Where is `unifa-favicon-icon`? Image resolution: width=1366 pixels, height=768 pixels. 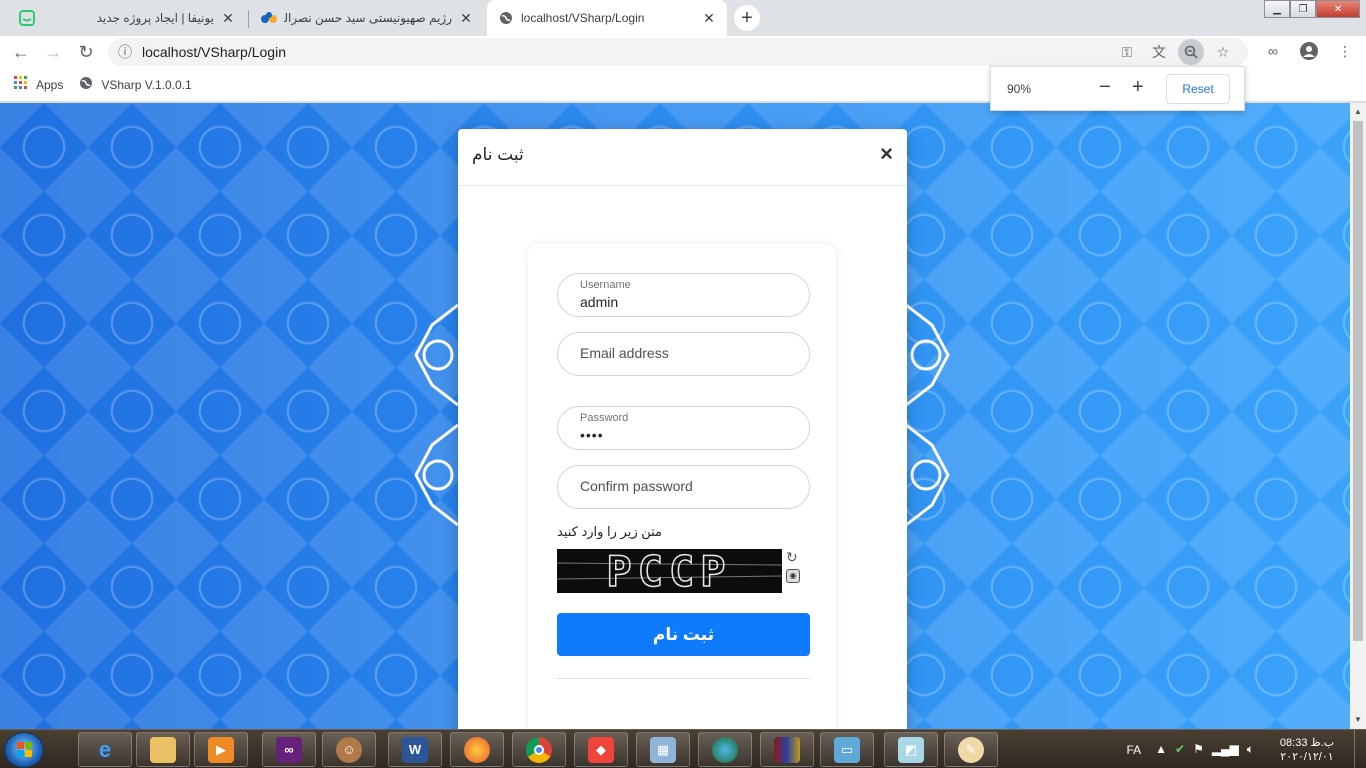 unifa-favicon-icon is located at coordinates (27, 18).